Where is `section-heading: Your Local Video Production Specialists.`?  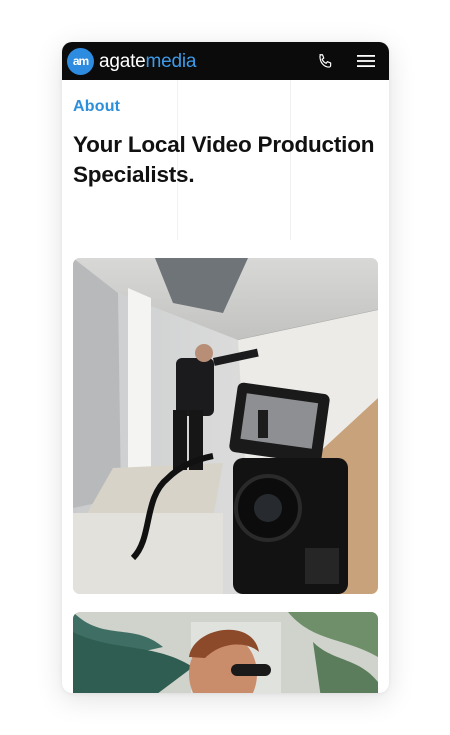
section-heading: Your Local Video Production Specialists. is located at coordinates (224, 159).